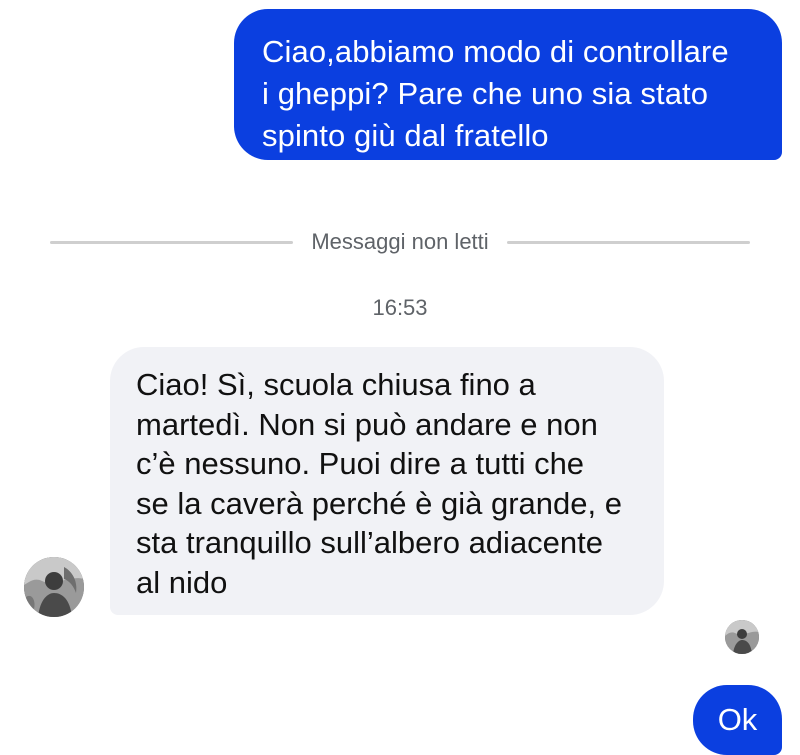 The image size is (800, 755). I want to click on message-timestamp: 16:53, so click(400, 307).